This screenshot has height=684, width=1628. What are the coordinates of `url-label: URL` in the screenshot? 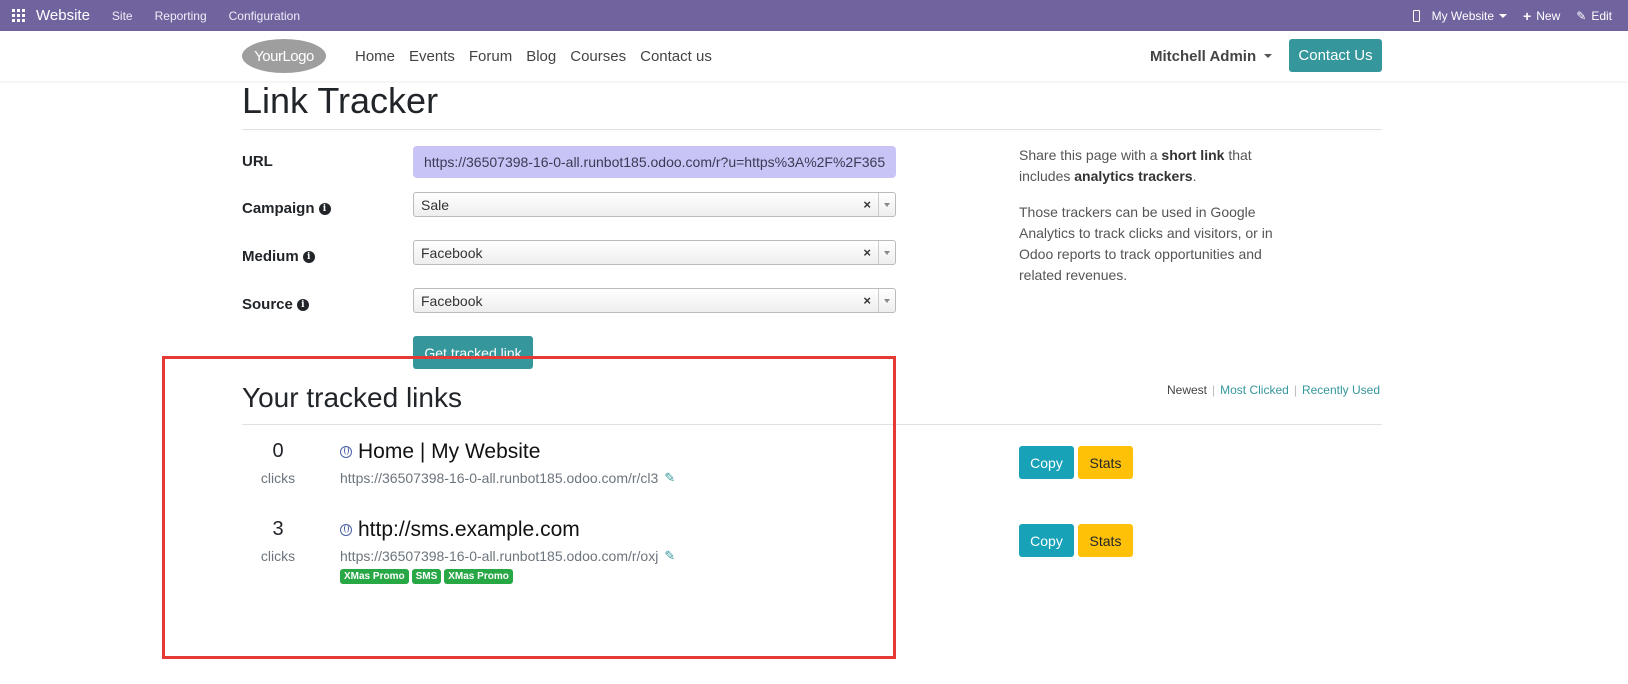 It's located at (257, 161).